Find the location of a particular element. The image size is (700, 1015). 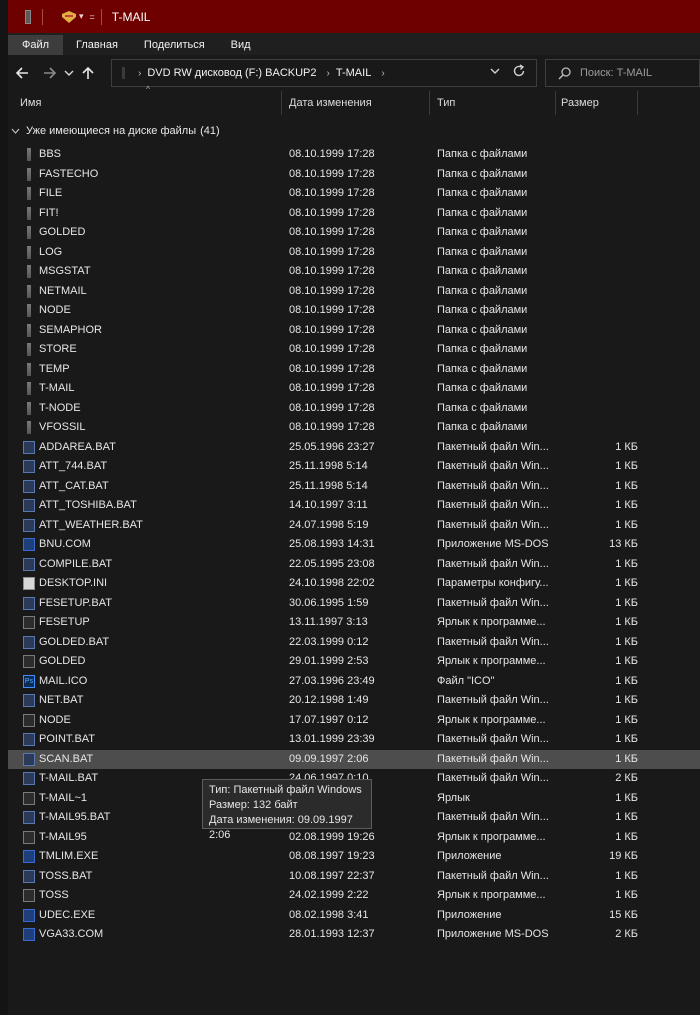

file-name: FIT! is located at coordinates (49, 212).